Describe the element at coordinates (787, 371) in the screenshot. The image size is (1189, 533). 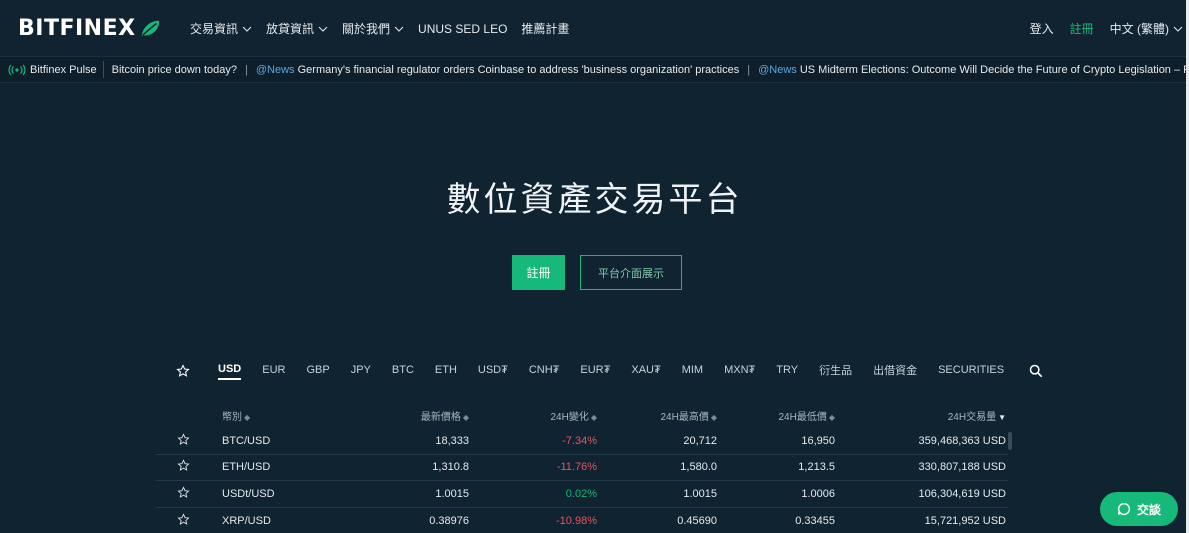
I see `tab-try: TRY` at that location.